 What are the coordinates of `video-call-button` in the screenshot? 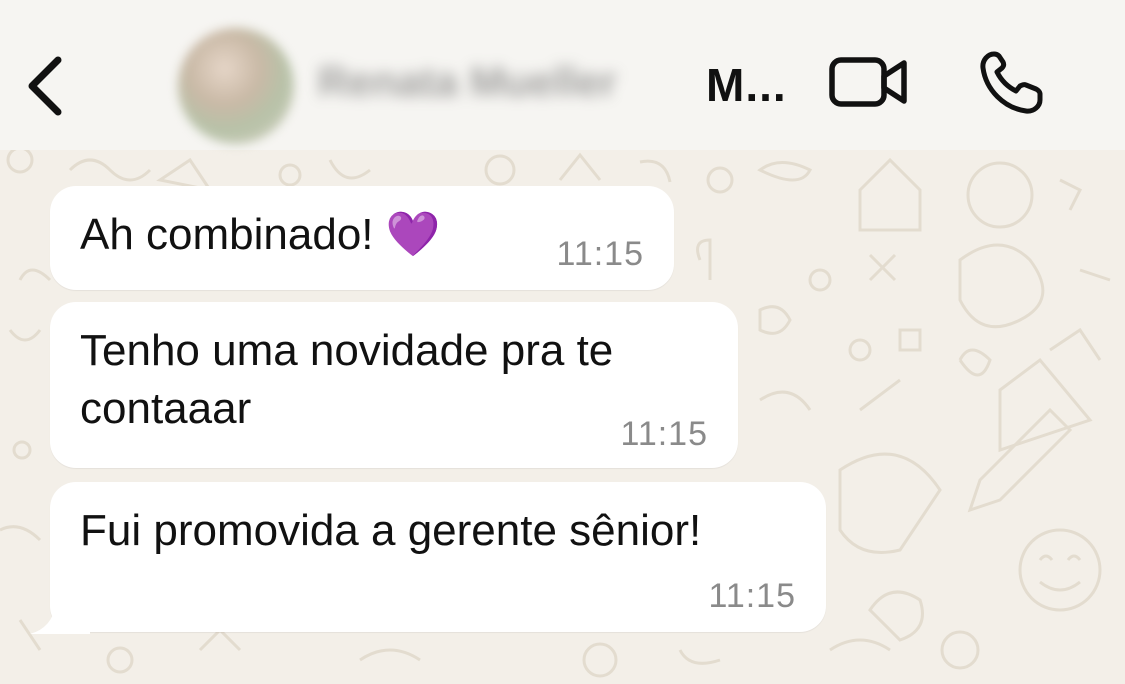 It's located at (869, 83).